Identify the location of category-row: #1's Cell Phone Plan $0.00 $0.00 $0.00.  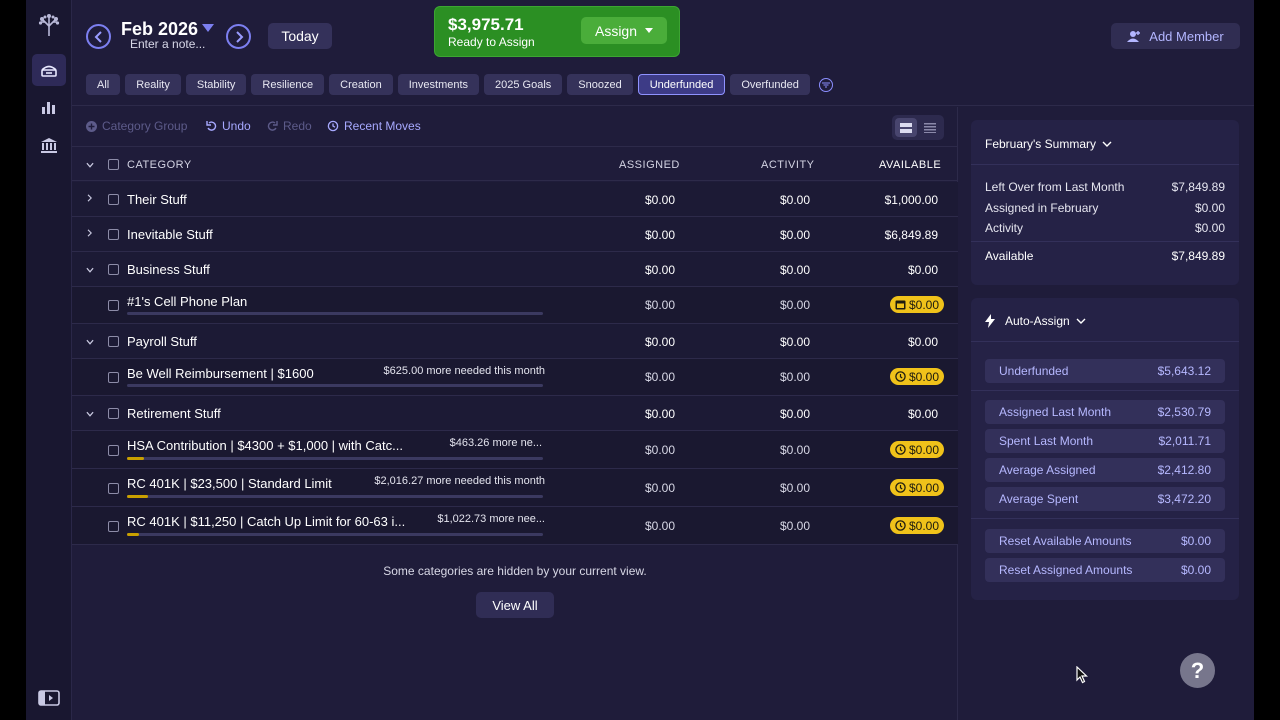
(515, 305).